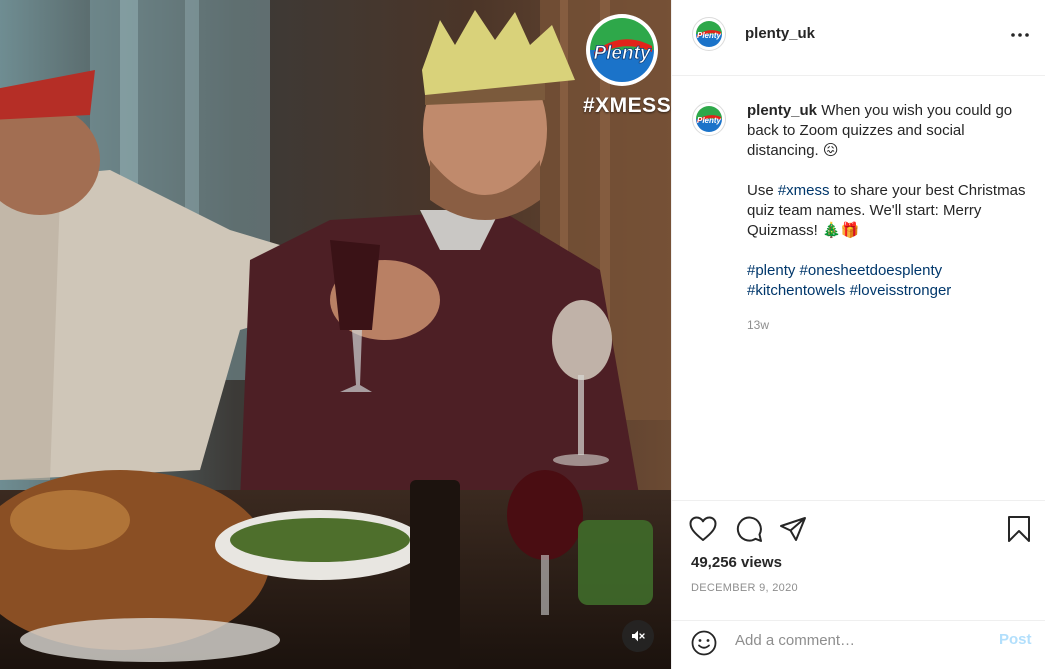 Image resolution: width=1045 pixels, height=669 pixels. What do you see at coordinates (860, 640) in the screenshot?
I see `comment-input` at bounding box center [860, 640].